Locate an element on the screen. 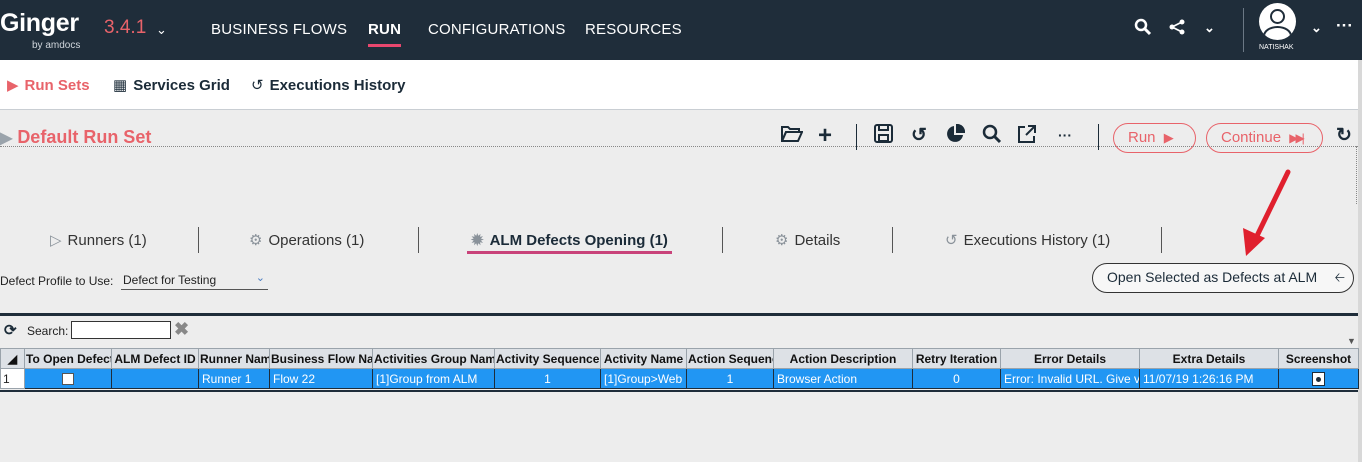  search-icon is located at coordinates (1143, 29).